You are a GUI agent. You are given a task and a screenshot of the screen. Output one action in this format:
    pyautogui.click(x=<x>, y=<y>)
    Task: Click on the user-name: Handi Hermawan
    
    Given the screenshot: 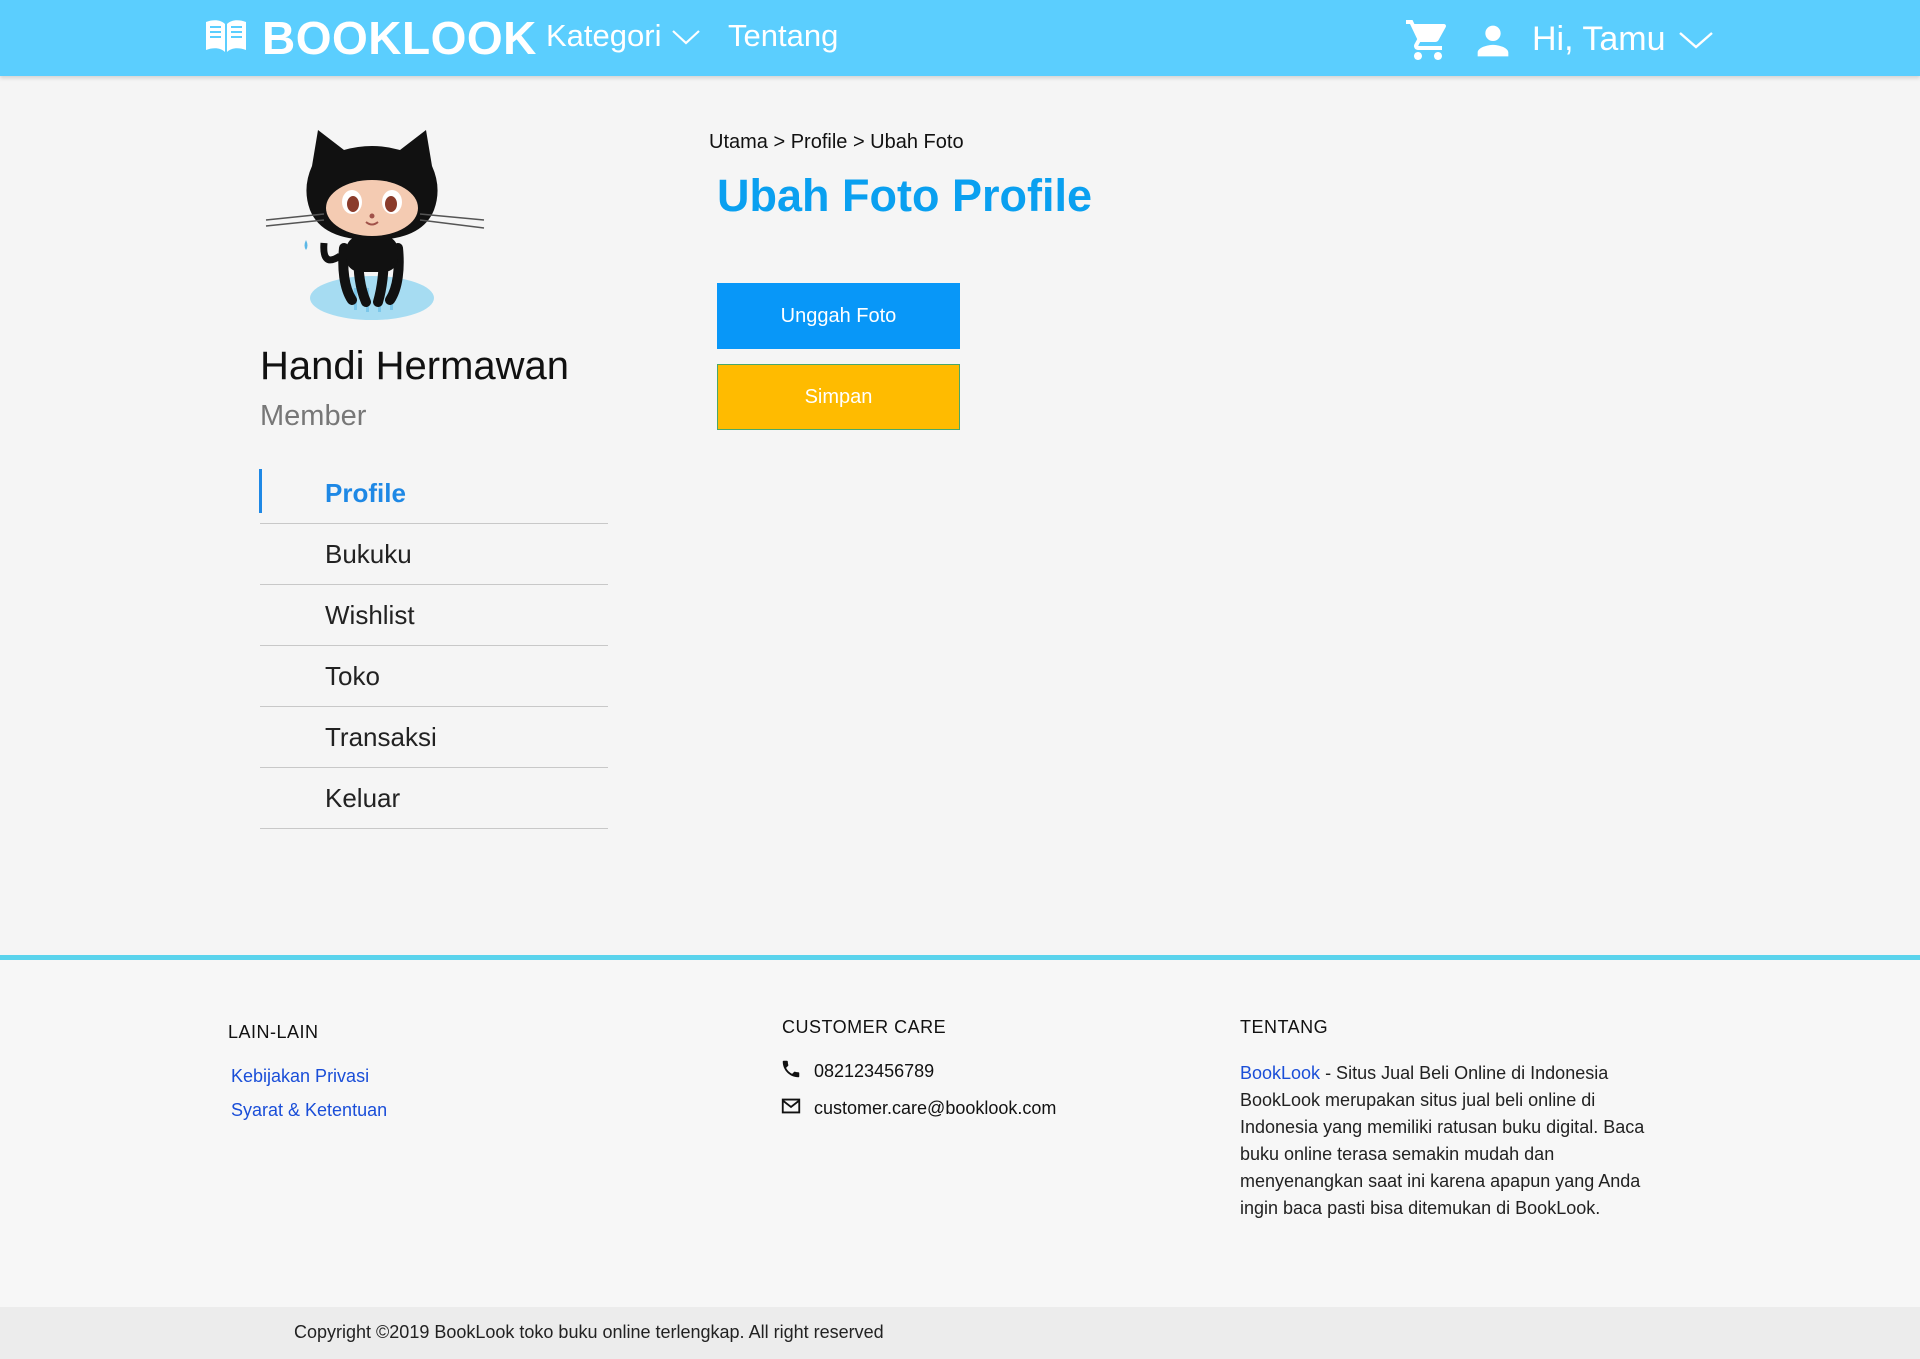 What is the action you would take?
    pyautogui.click(x=415, y=366)
    